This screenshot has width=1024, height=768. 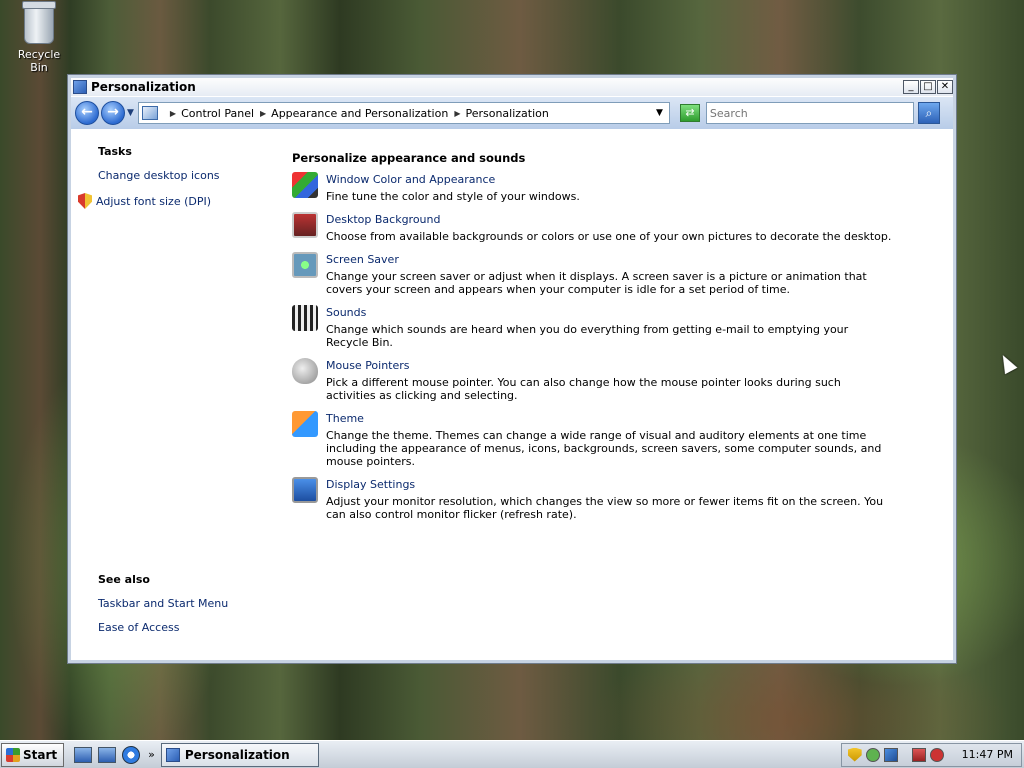 I want to click on theme-icon, so click(x=305, y=424).